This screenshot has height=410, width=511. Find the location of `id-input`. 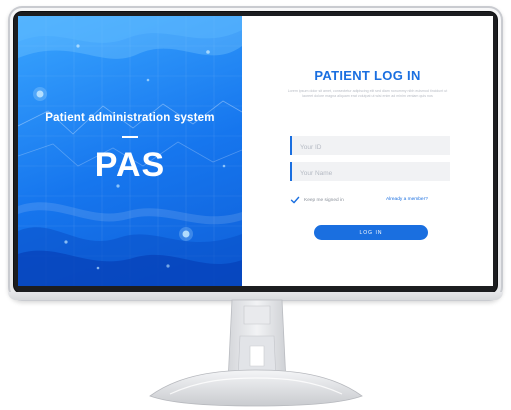

id-input is located at coordinates (371, 147).